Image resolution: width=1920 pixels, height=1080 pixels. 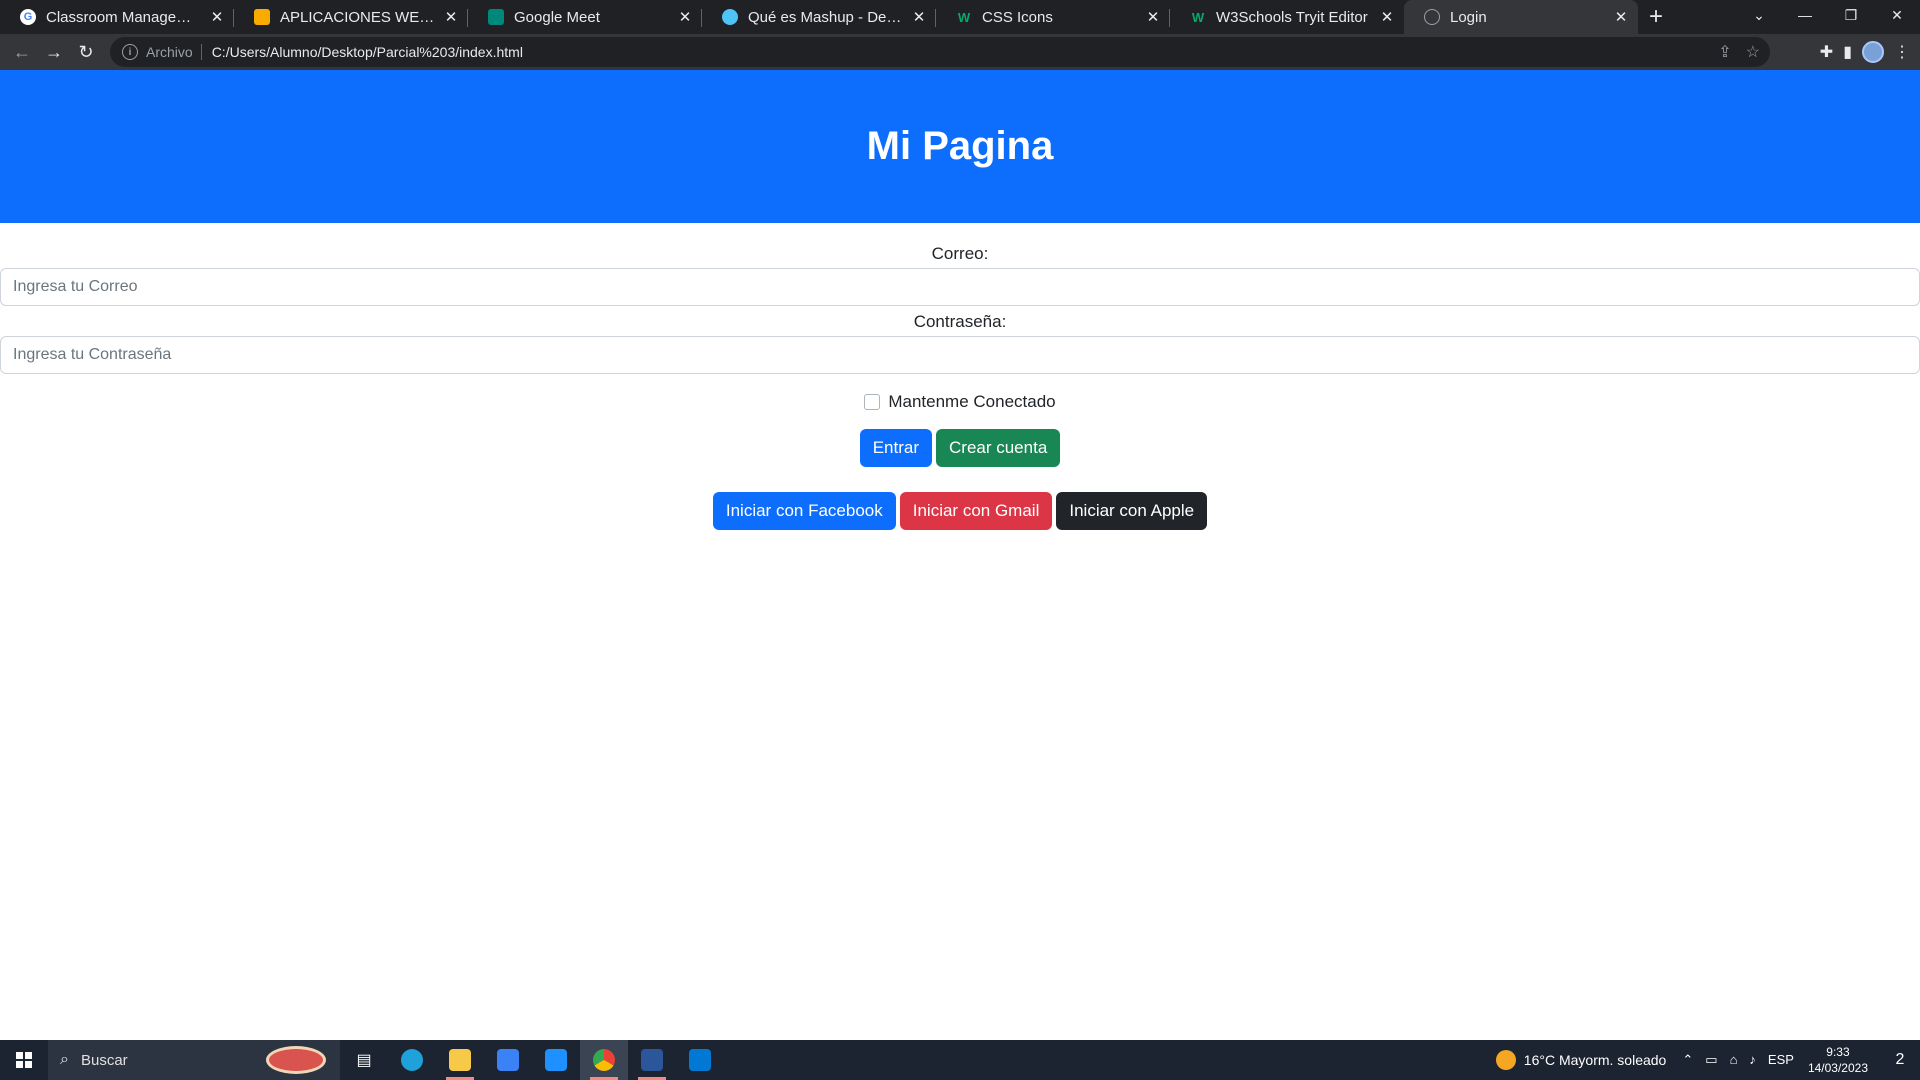 What do you see at coordinates (1739, 52) in the screenshot?
I see `omnibox-actions: ⇪ ☆` at bounding box center [1739, 52].